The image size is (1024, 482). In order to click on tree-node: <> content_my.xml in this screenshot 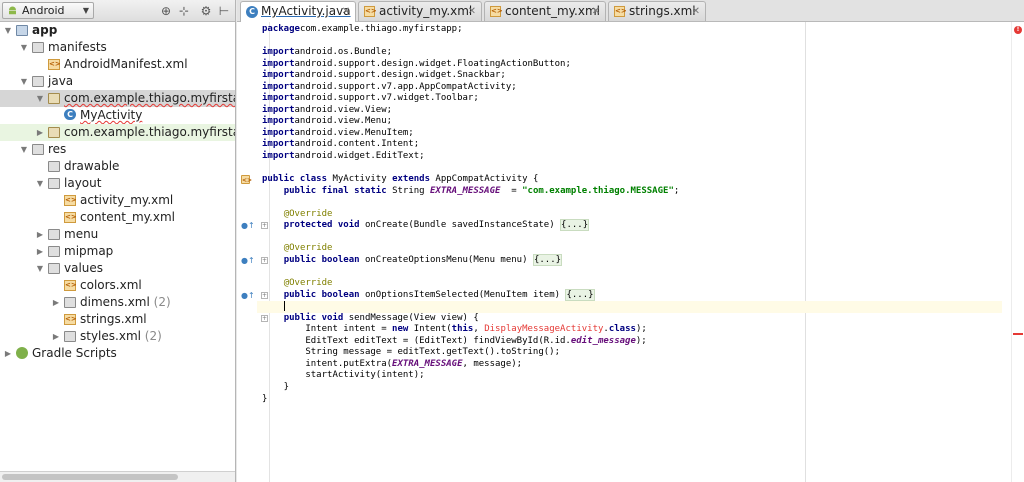, I will do `click(117, 217)`.